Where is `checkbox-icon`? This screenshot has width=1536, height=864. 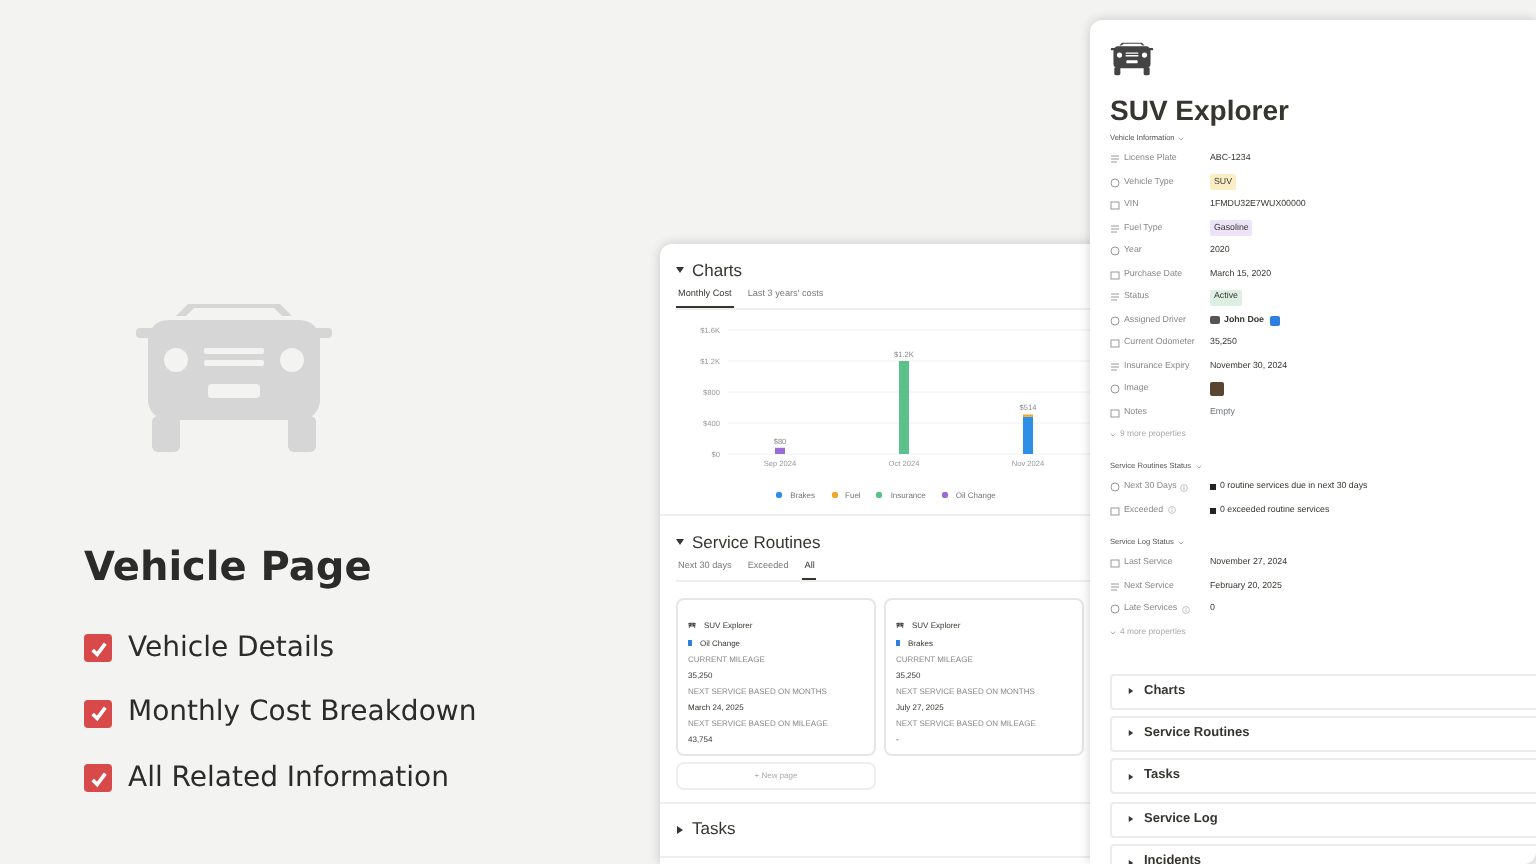 checkbox-icon is located at coordinates (1275, 320).